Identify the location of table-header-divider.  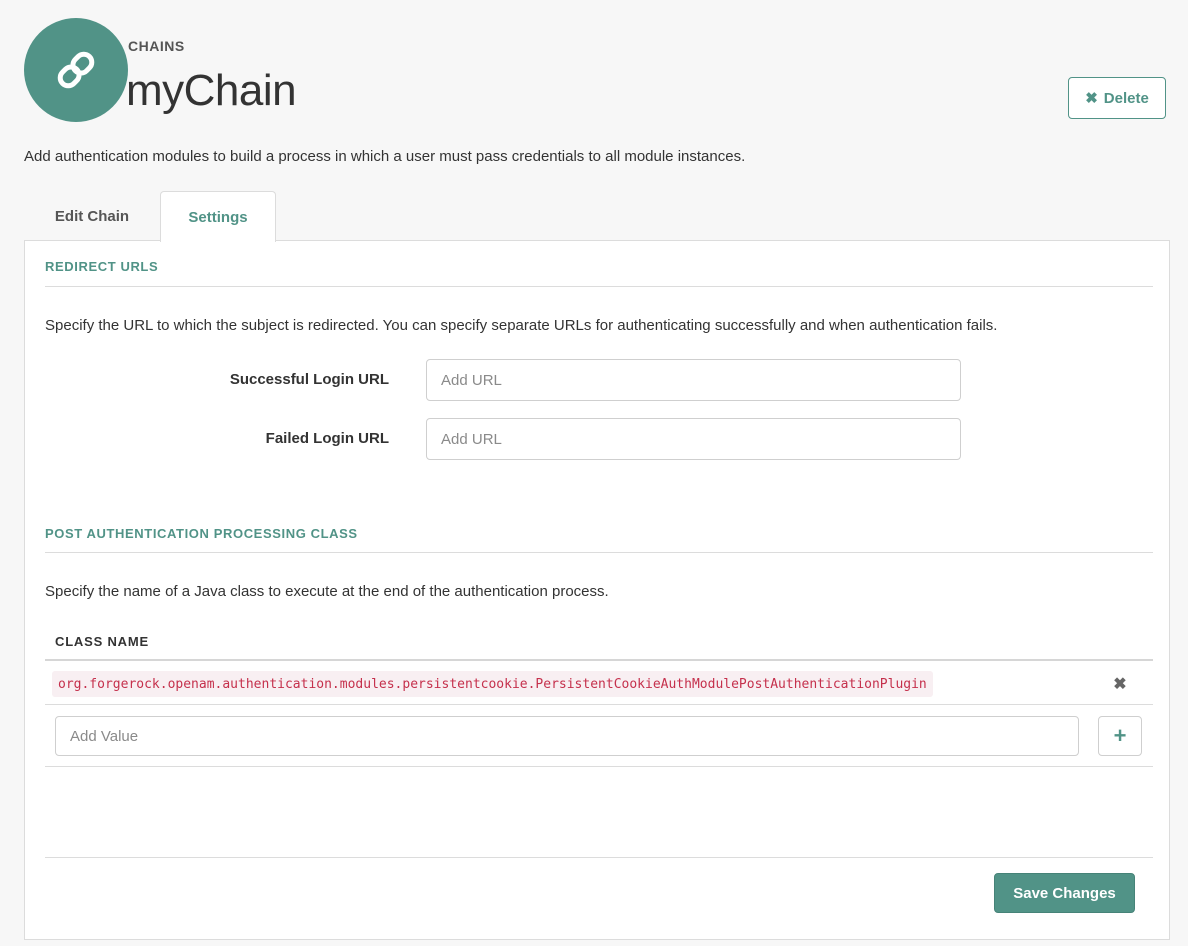
(599, 660).